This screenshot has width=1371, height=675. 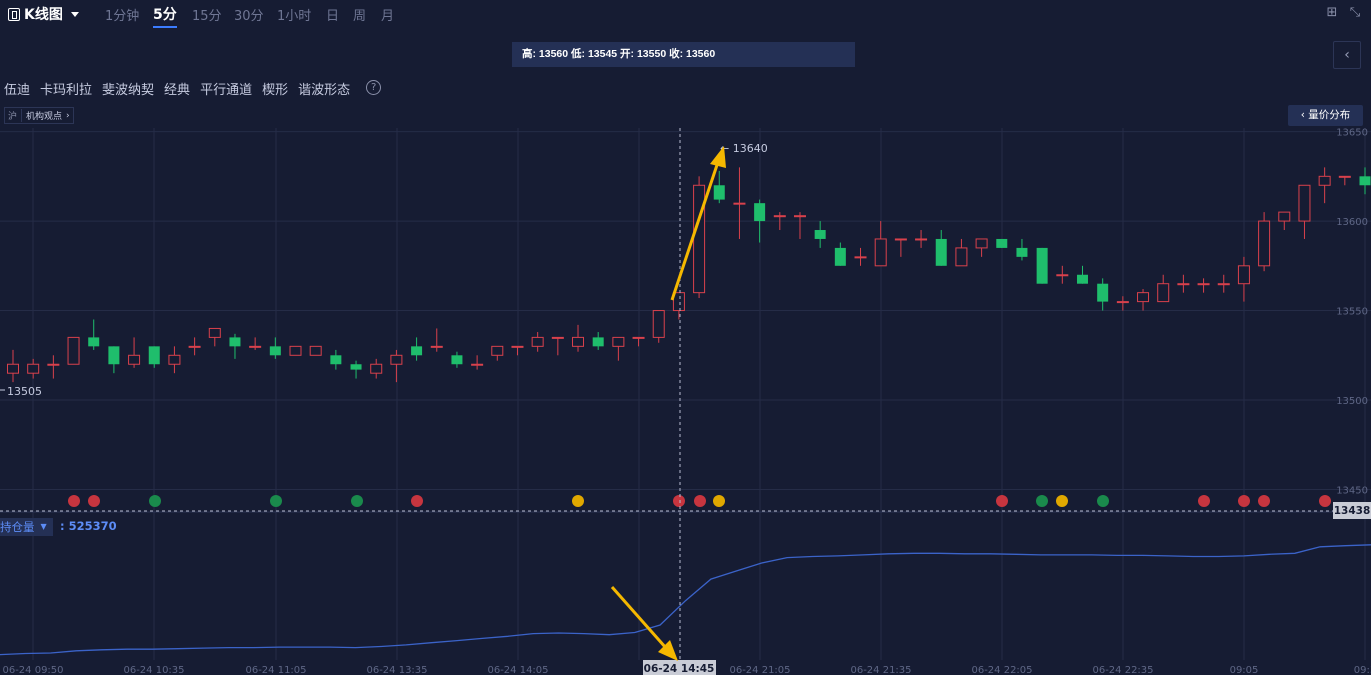 I want to click on exchange-badge: 沪, so click(x=15, y=115).